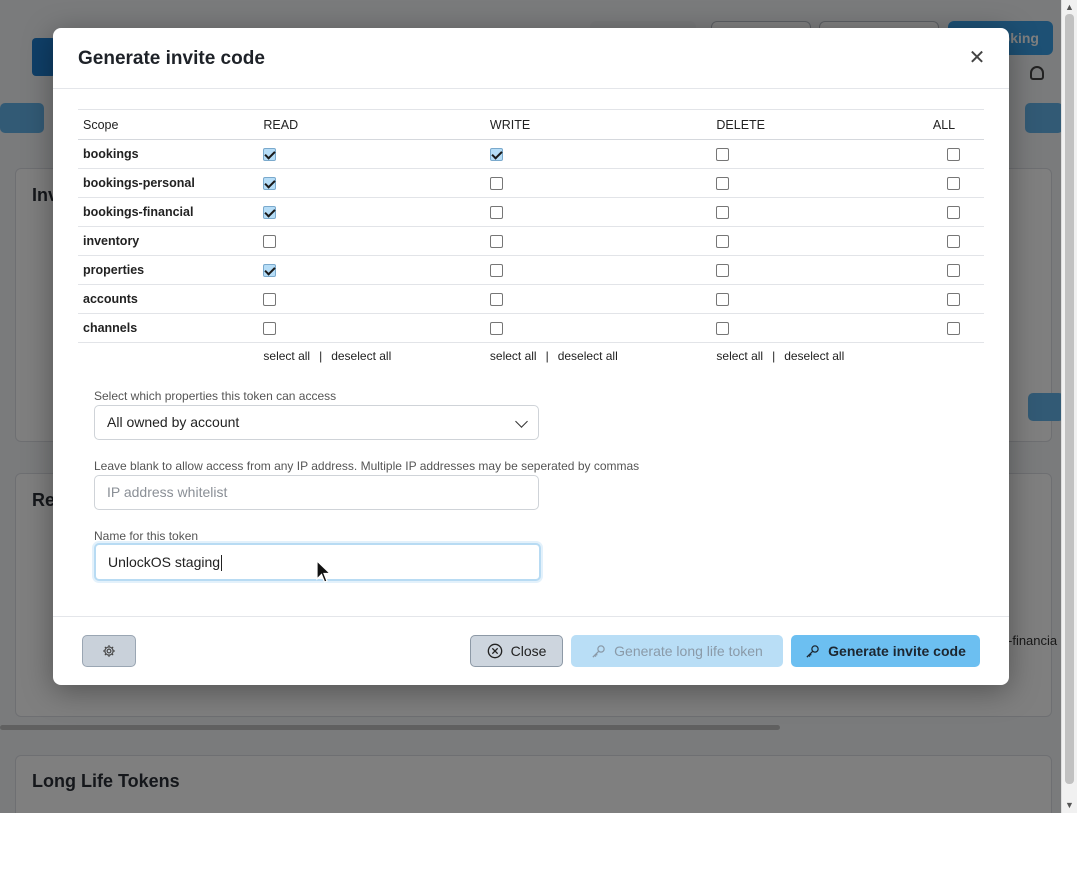 The height and width of the screenshot is (870, 1077). Describe the element at coordinates (723, 183) in the screenshot. I see `bookings-personal-delete-checkbox` at that location.